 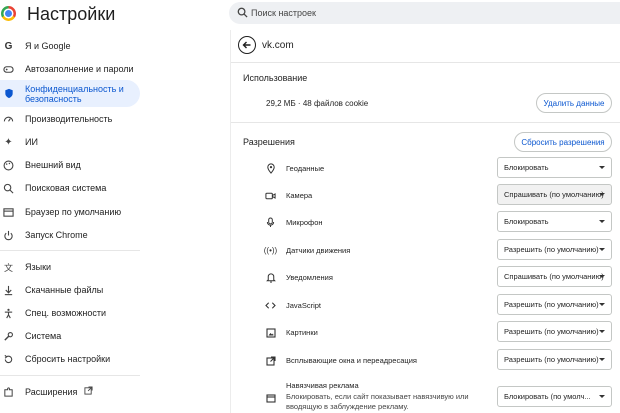 I want to click on sidebar-item-label: Производительность, so click(x=69, y=119).